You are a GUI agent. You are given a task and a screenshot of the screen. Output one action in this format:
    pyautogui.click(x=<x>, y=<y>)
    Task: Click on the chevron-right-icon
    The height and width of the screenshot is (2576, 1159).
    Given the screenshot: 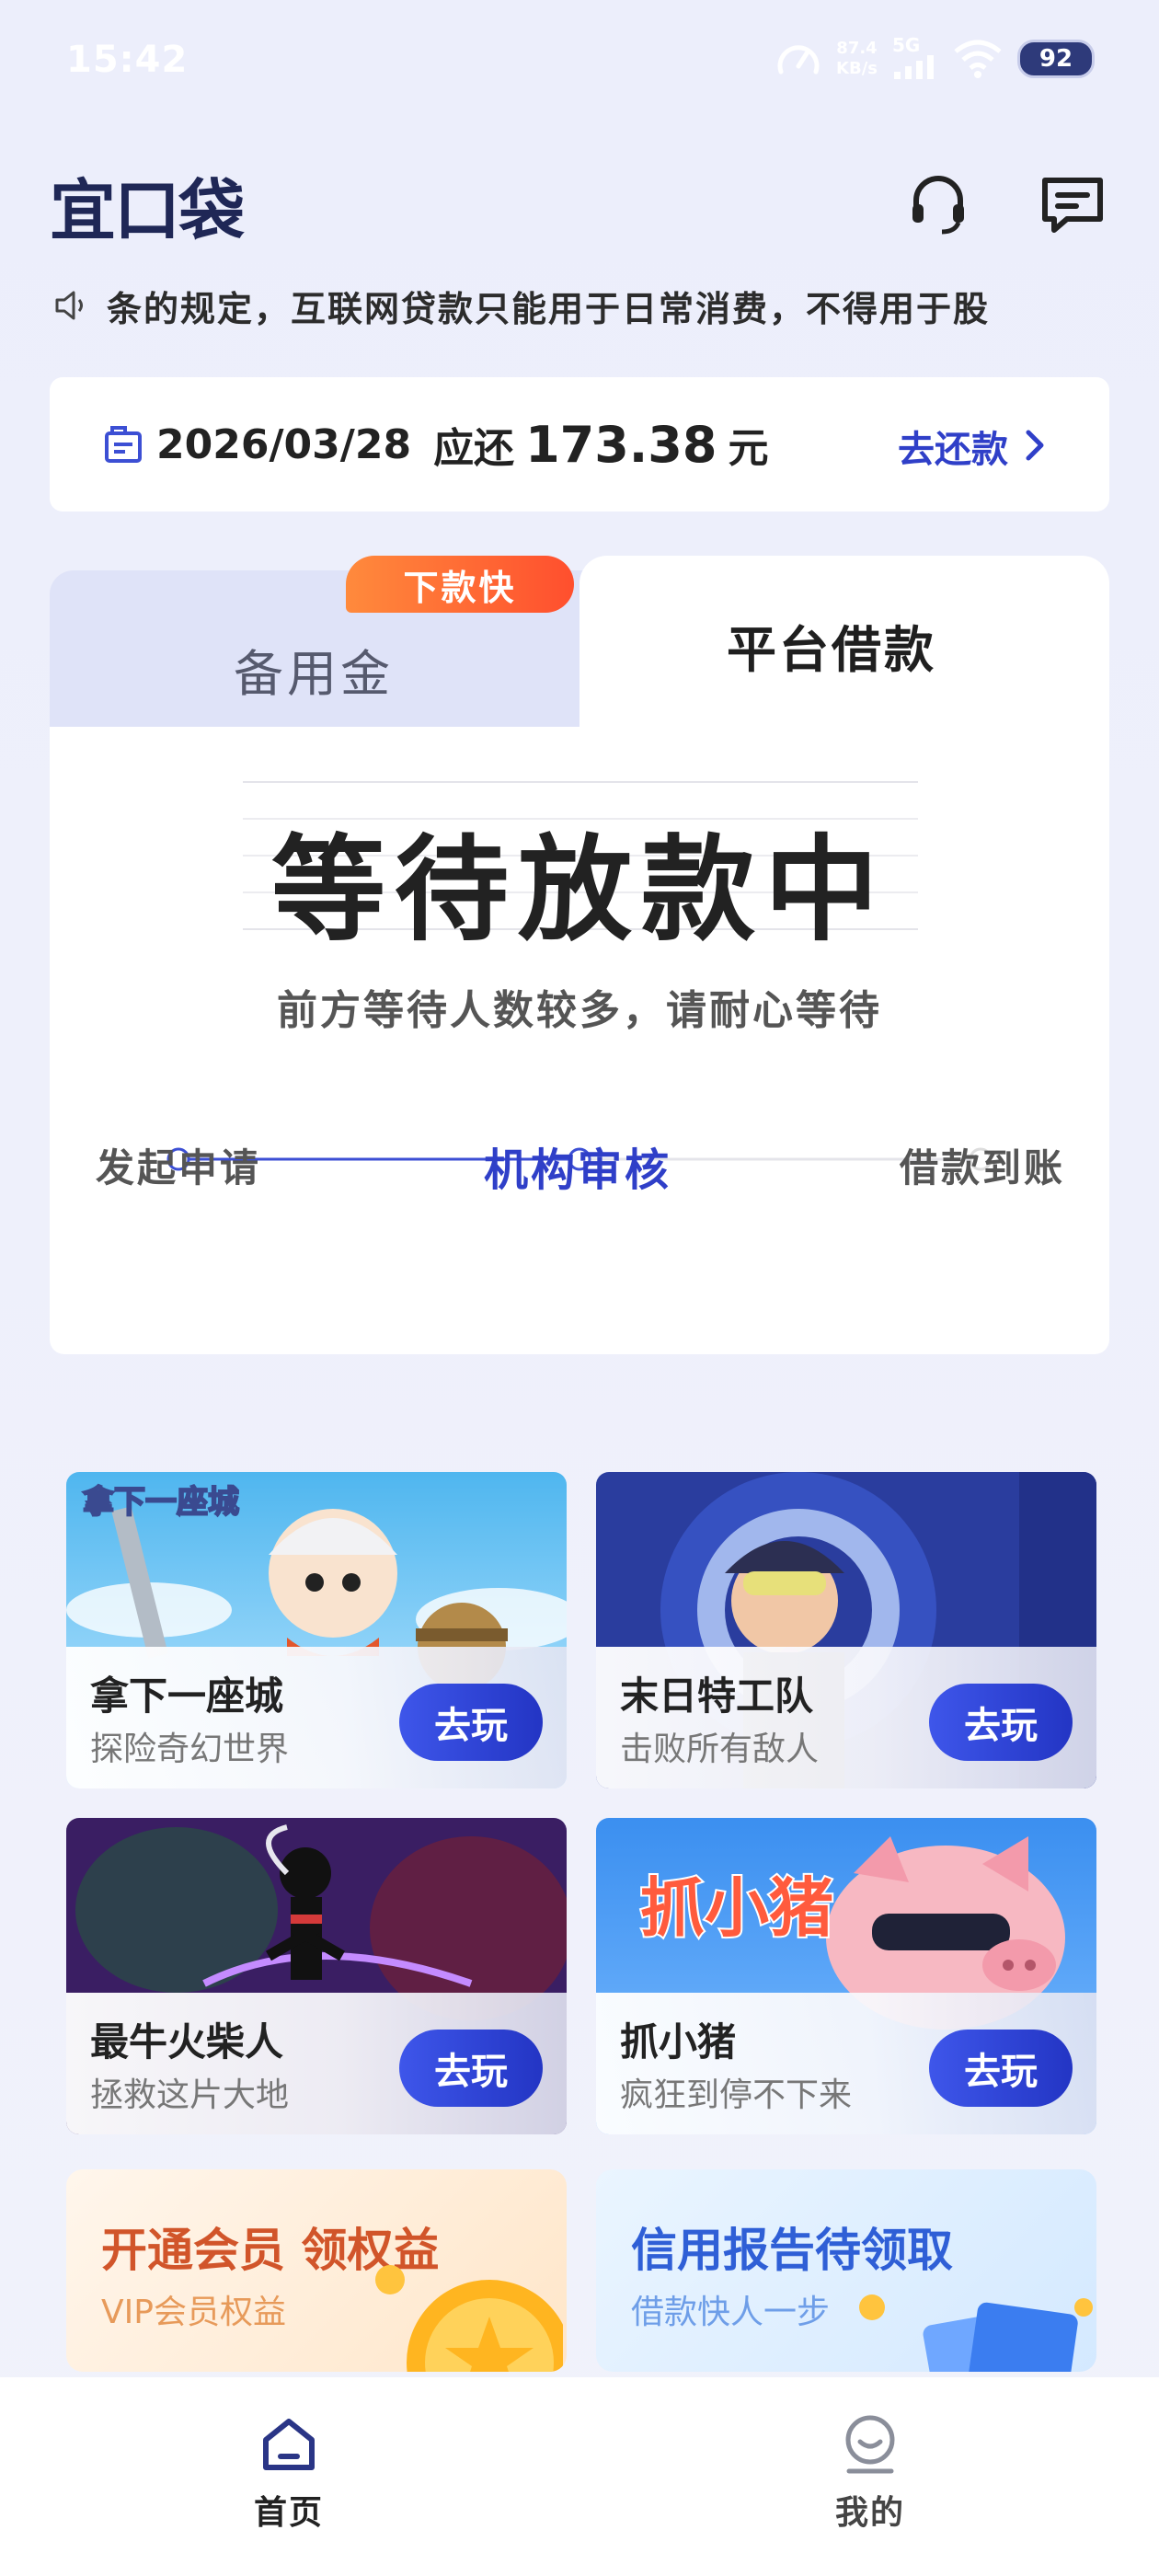 What is the action you would take?
    pyautogui.click(x=1035, y=445)
    